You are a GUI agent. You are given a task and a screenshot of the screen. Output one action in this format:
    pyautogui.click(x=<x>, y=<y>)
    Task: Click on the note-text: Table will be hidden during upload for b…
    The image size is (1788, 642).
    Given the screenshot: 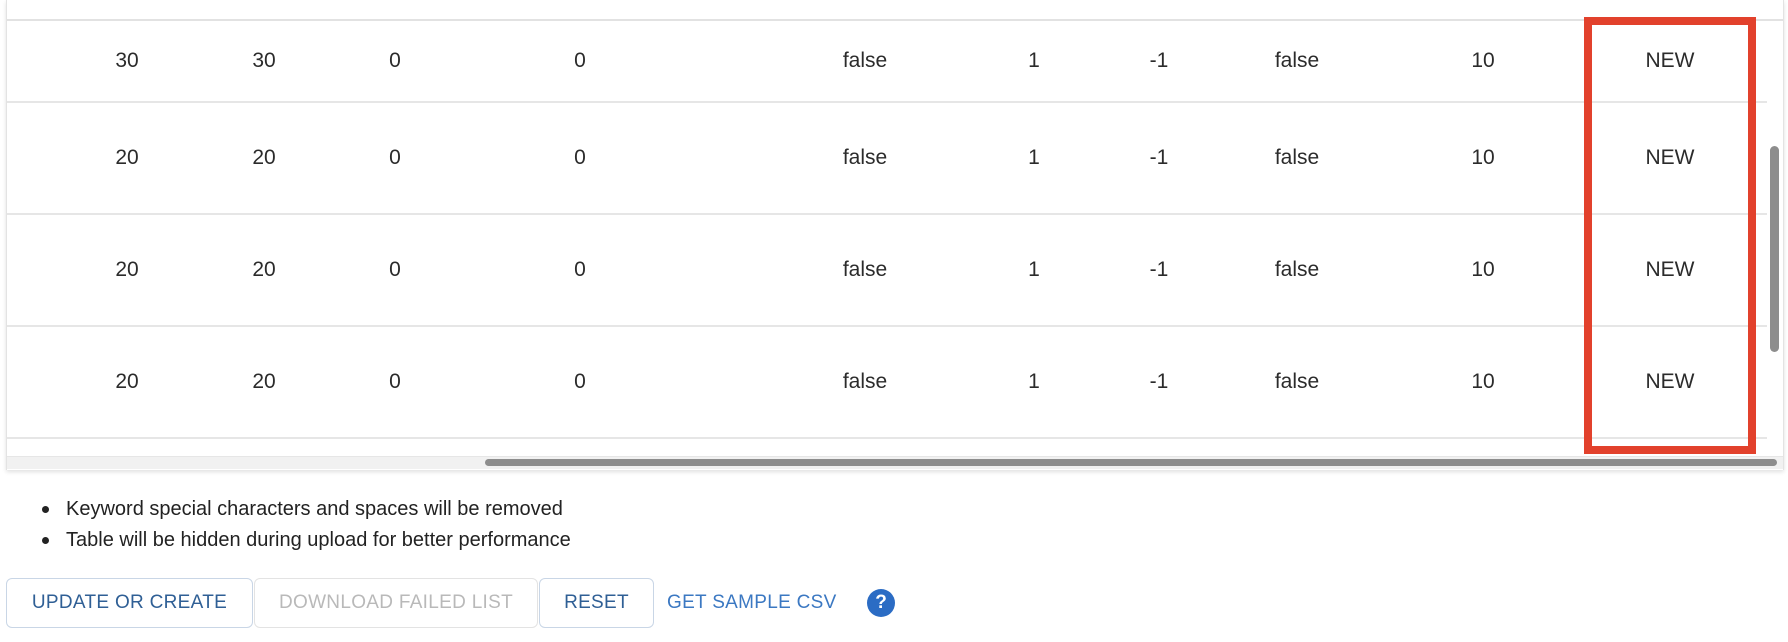 What is the action you would take?
    pyautogui.click(x=318, y=540)
    